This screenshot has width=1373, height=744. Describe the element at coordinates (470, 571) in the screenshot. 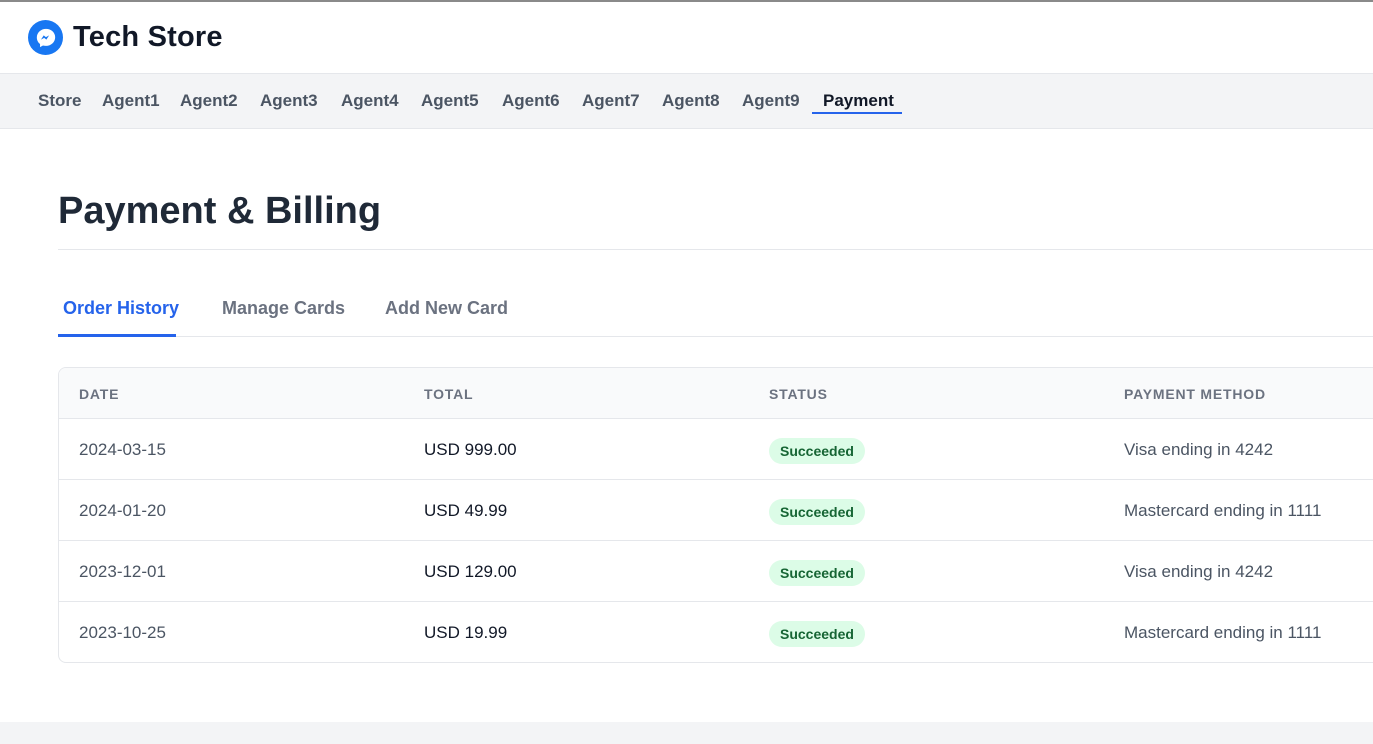

I see `order-total: USD 129.00` at that location.